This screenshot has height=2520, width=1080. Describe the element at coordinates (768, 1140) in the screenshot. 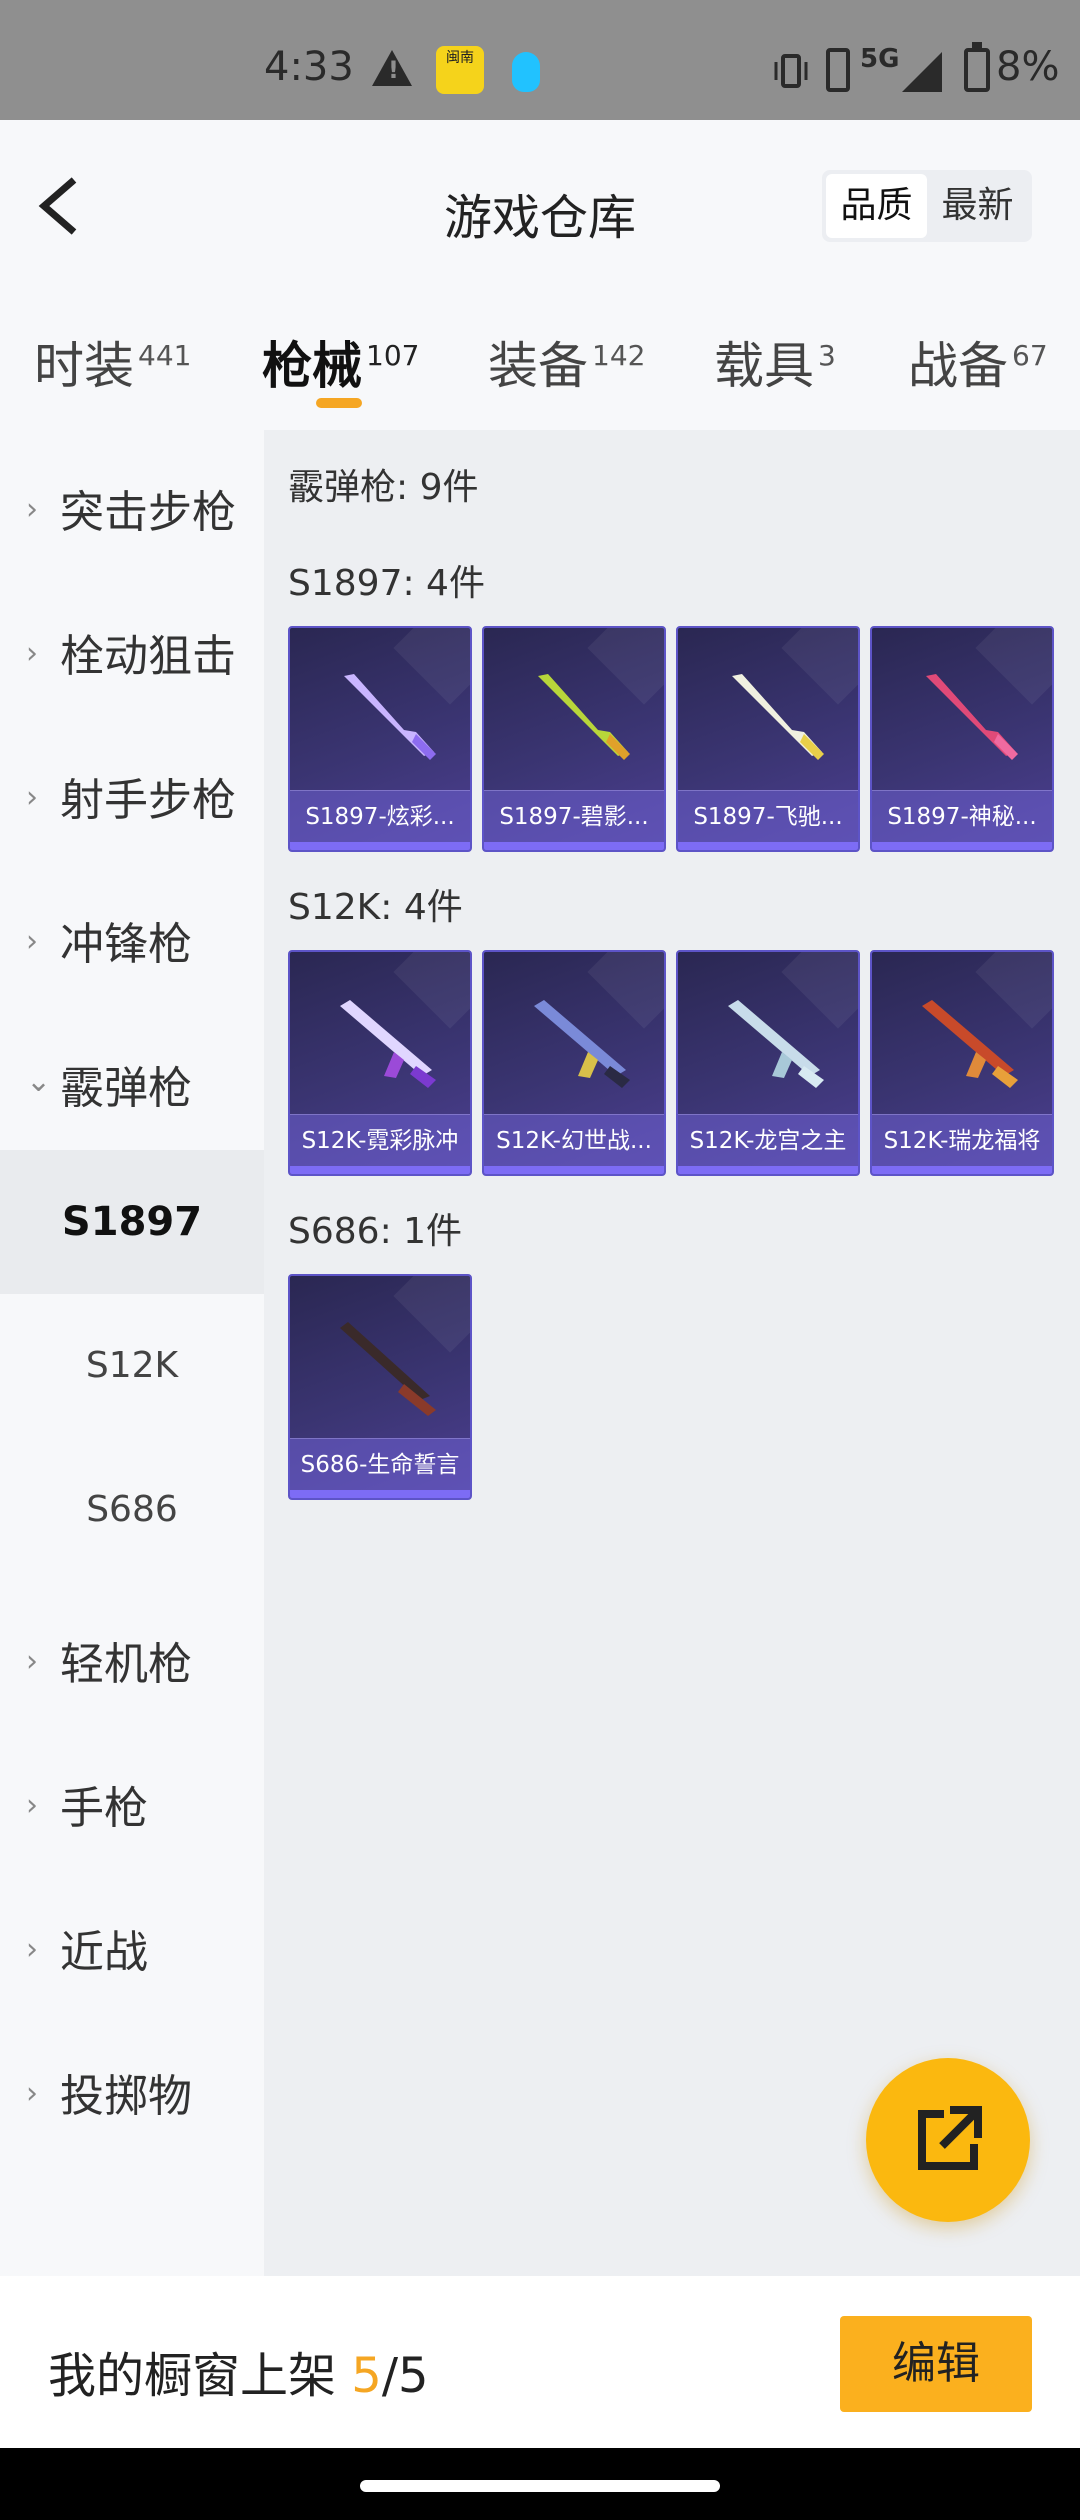

I see `skin-name: S12K-龙宫之主` at that location.